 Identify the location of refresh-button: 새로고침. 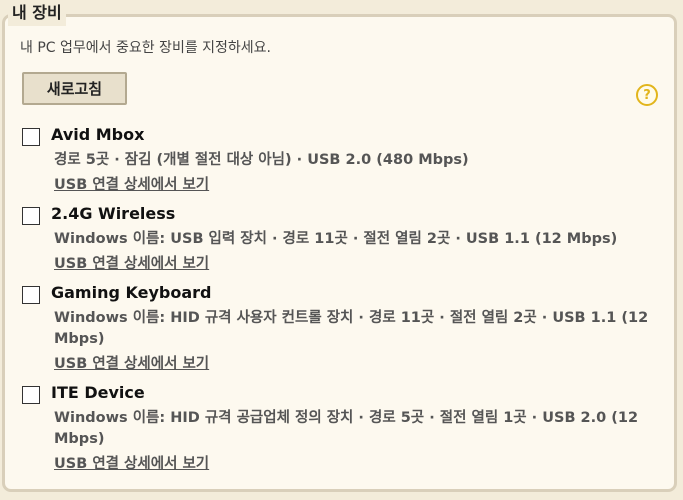
(74, 88).